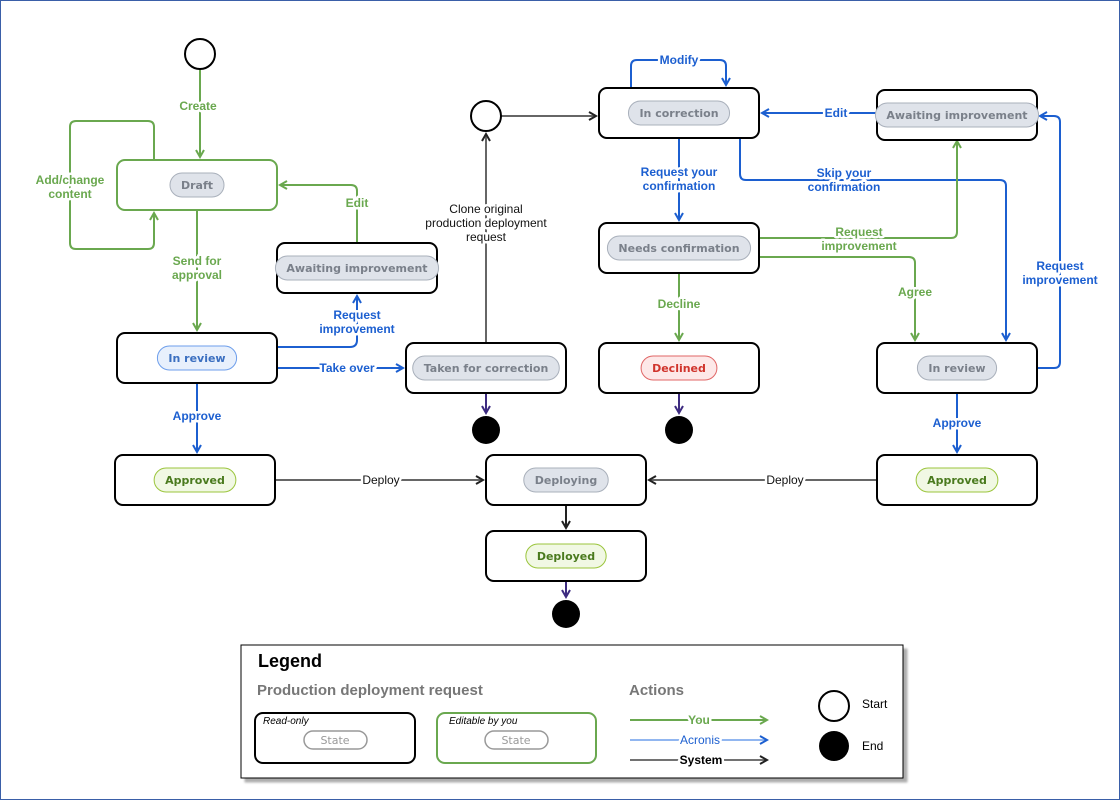 The width and height of the screenshot is (1120, 800). I want to click on edge-agree, so click(837, 298).